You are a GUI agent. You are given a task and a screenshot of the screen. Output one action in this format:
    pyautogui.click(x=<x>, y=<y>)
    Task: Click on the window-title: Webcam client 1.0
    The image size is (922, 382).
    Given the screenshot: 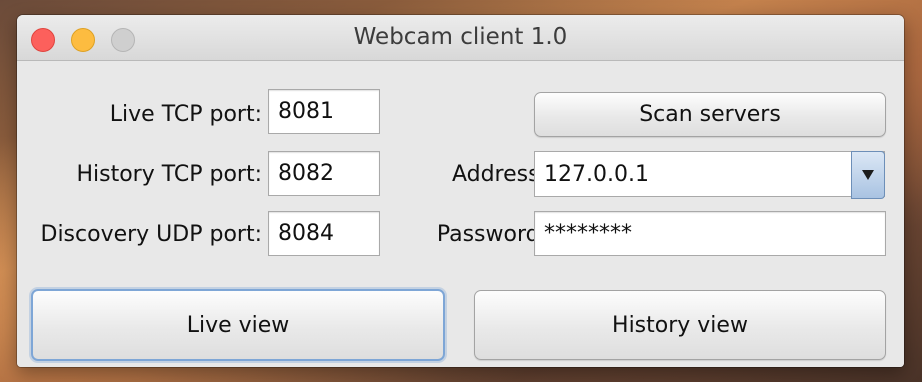 What is the action you would take?
    pyautogui.click(x=460, y=37)
    